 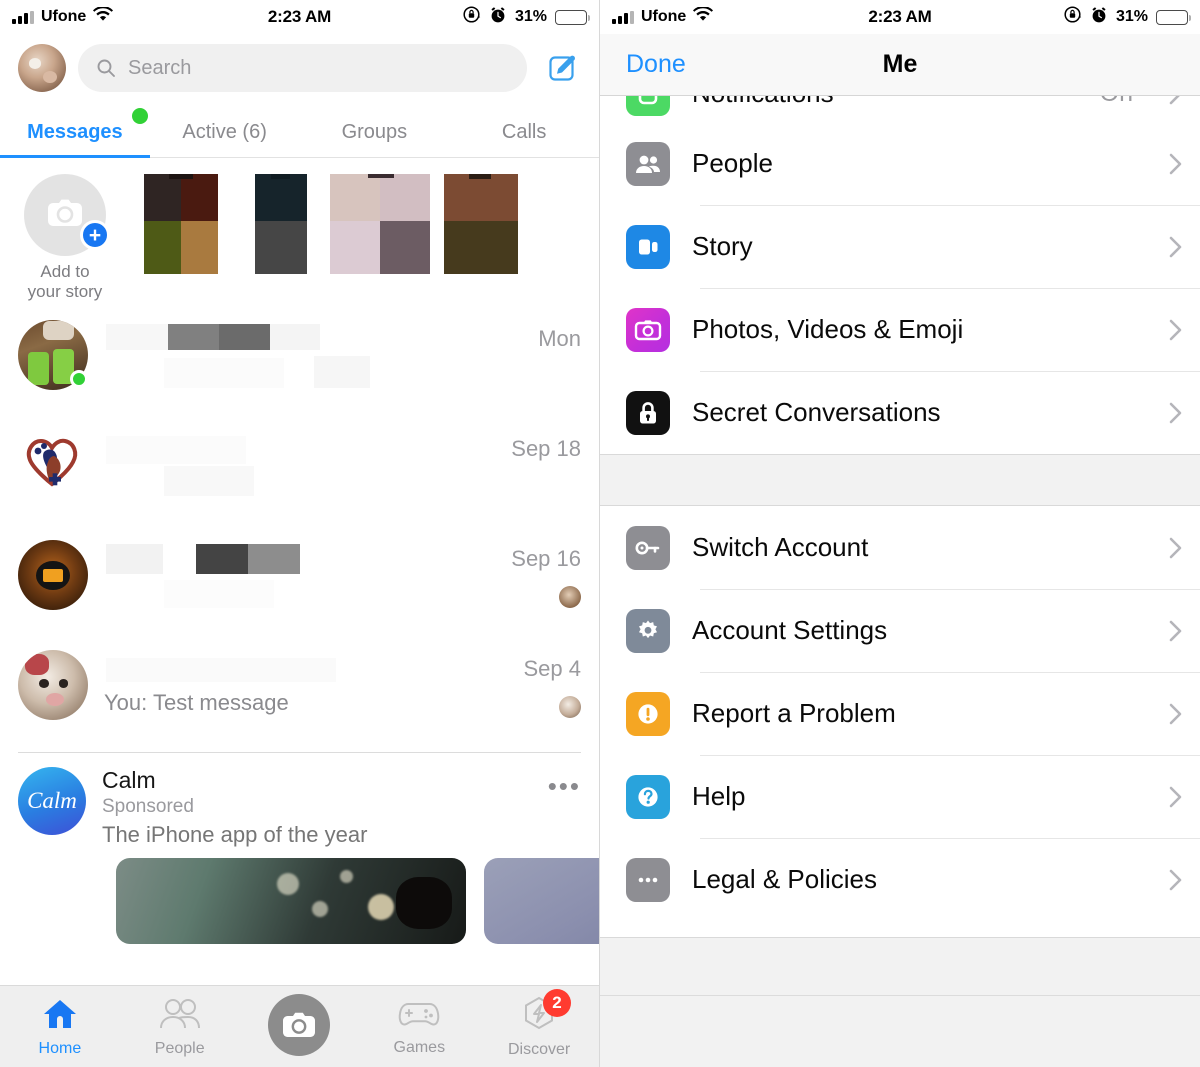 I want to click on more-options-icon: •••, so click(x=564, y=786).